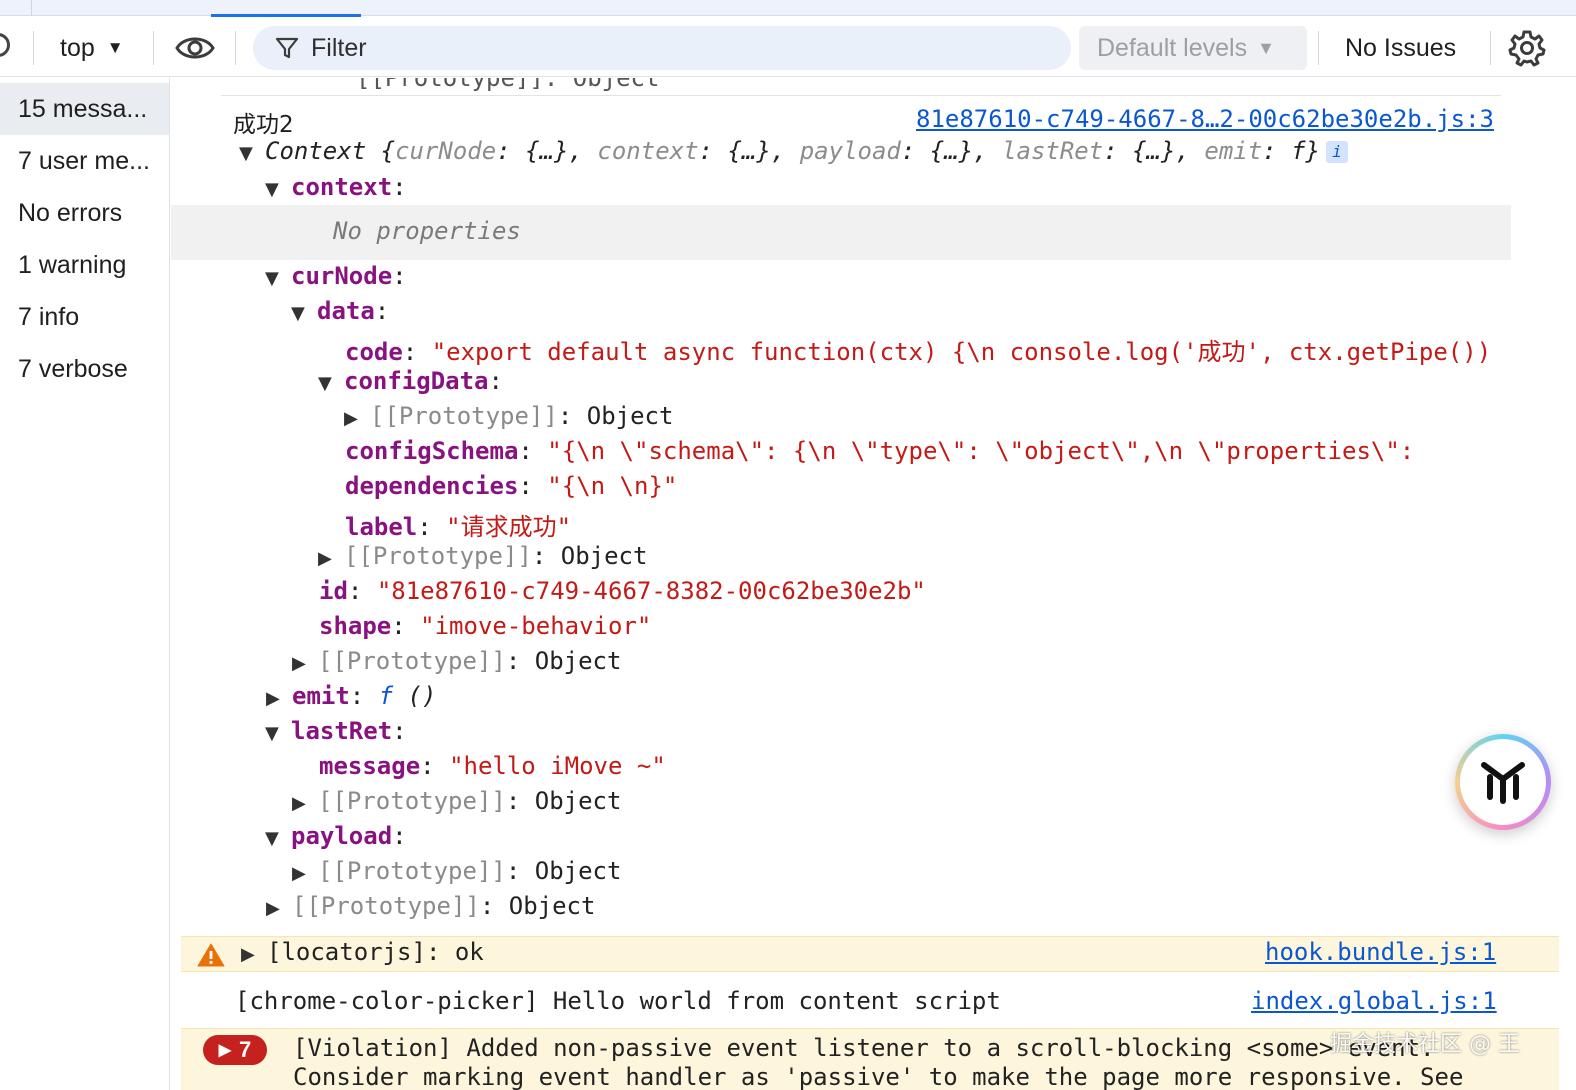 This screenshot has height=1090, width=1576. Describe the element at coordinates (340, 311) in the screenshot. I see `prop-data: ▼ data:` at that location.